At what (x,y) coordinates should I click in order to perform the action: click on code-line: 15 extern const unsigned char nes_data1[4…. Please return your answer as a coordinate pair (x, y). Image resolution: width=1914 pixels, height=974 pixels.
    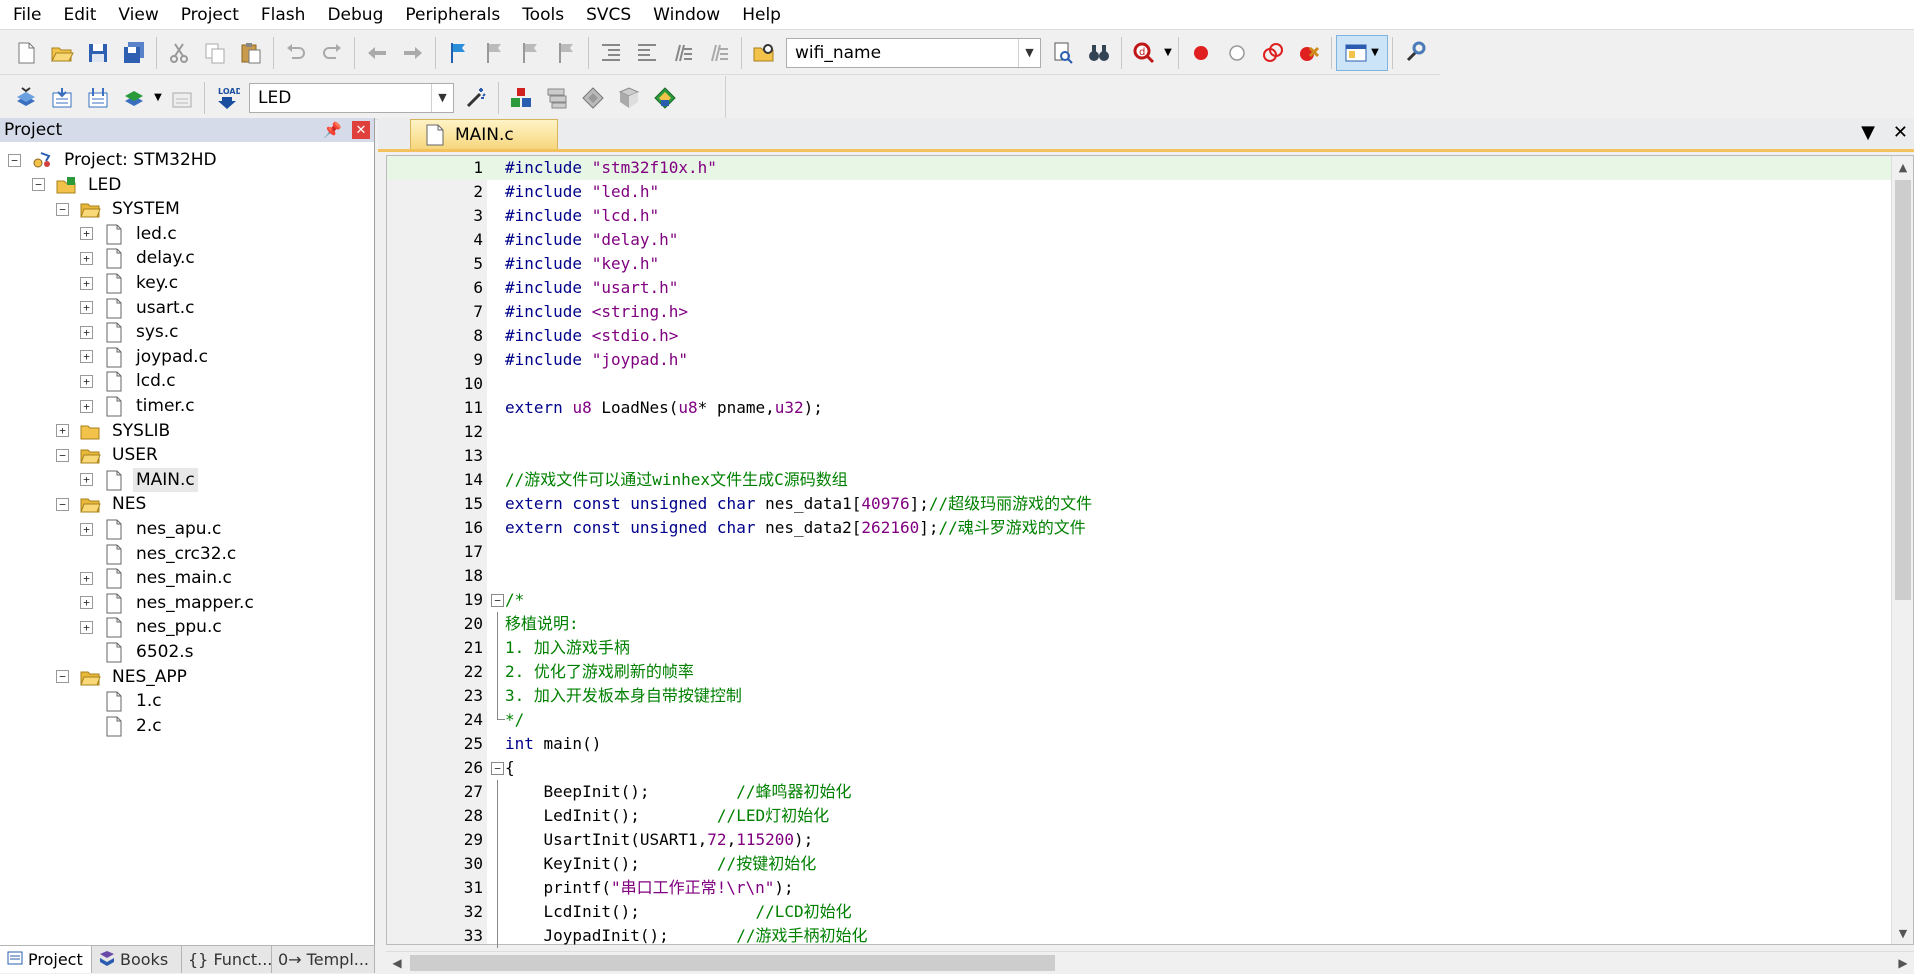
    Looking at the image, I should click on (1139, 504).